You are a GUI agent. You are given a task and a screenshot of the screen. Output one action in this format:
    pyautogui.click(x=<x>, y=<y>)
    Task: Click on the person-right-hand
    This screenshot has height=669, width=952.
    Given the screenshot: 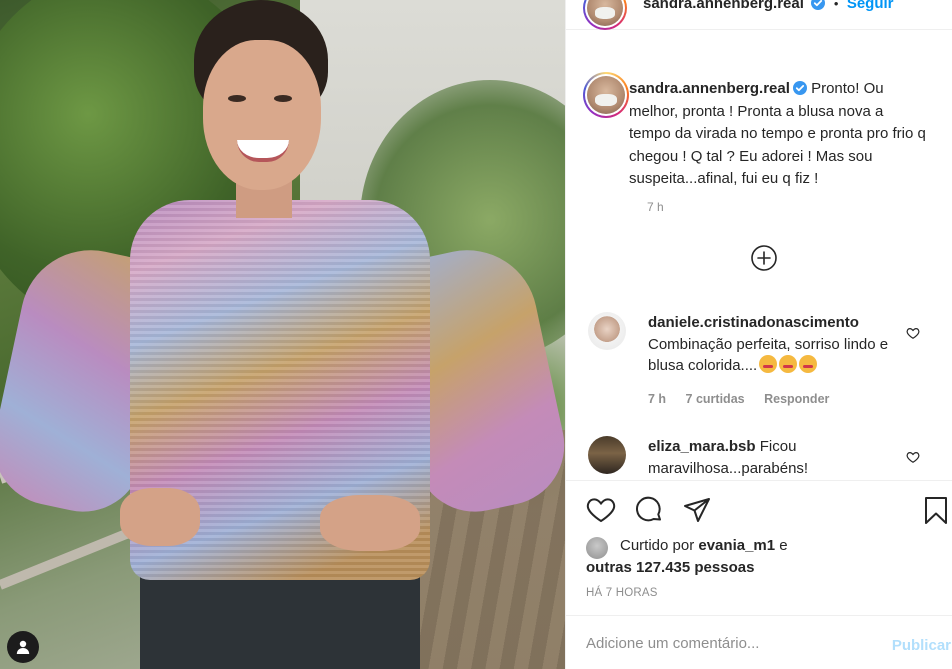 What is the action you would take?
    pyautogui.click(x=370, y=523)
    